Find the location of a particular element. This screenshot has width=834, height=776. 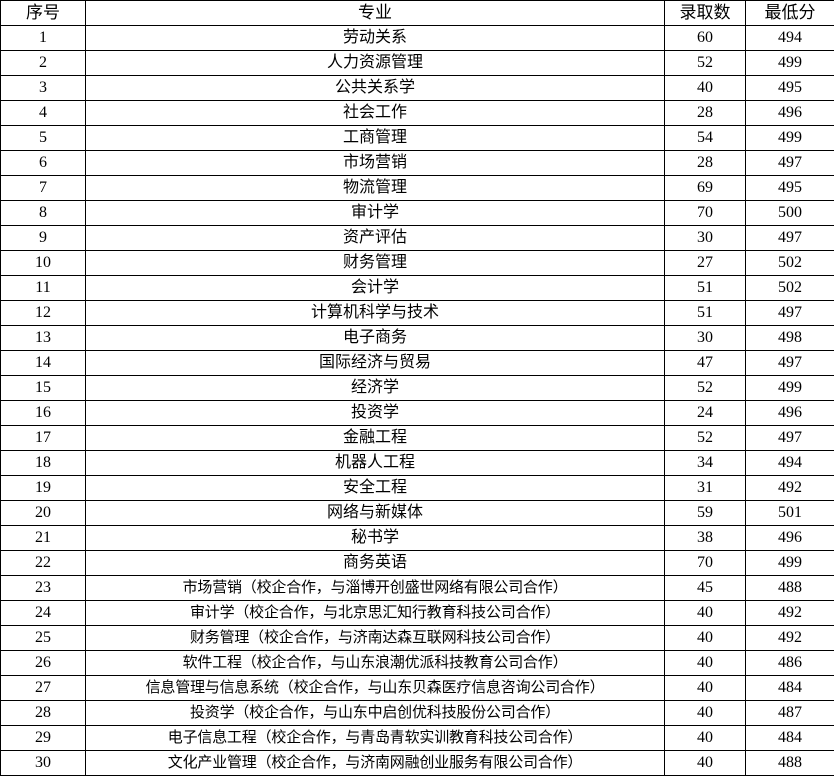

cell-score-value: 487 is located at coordinates (790, 713).